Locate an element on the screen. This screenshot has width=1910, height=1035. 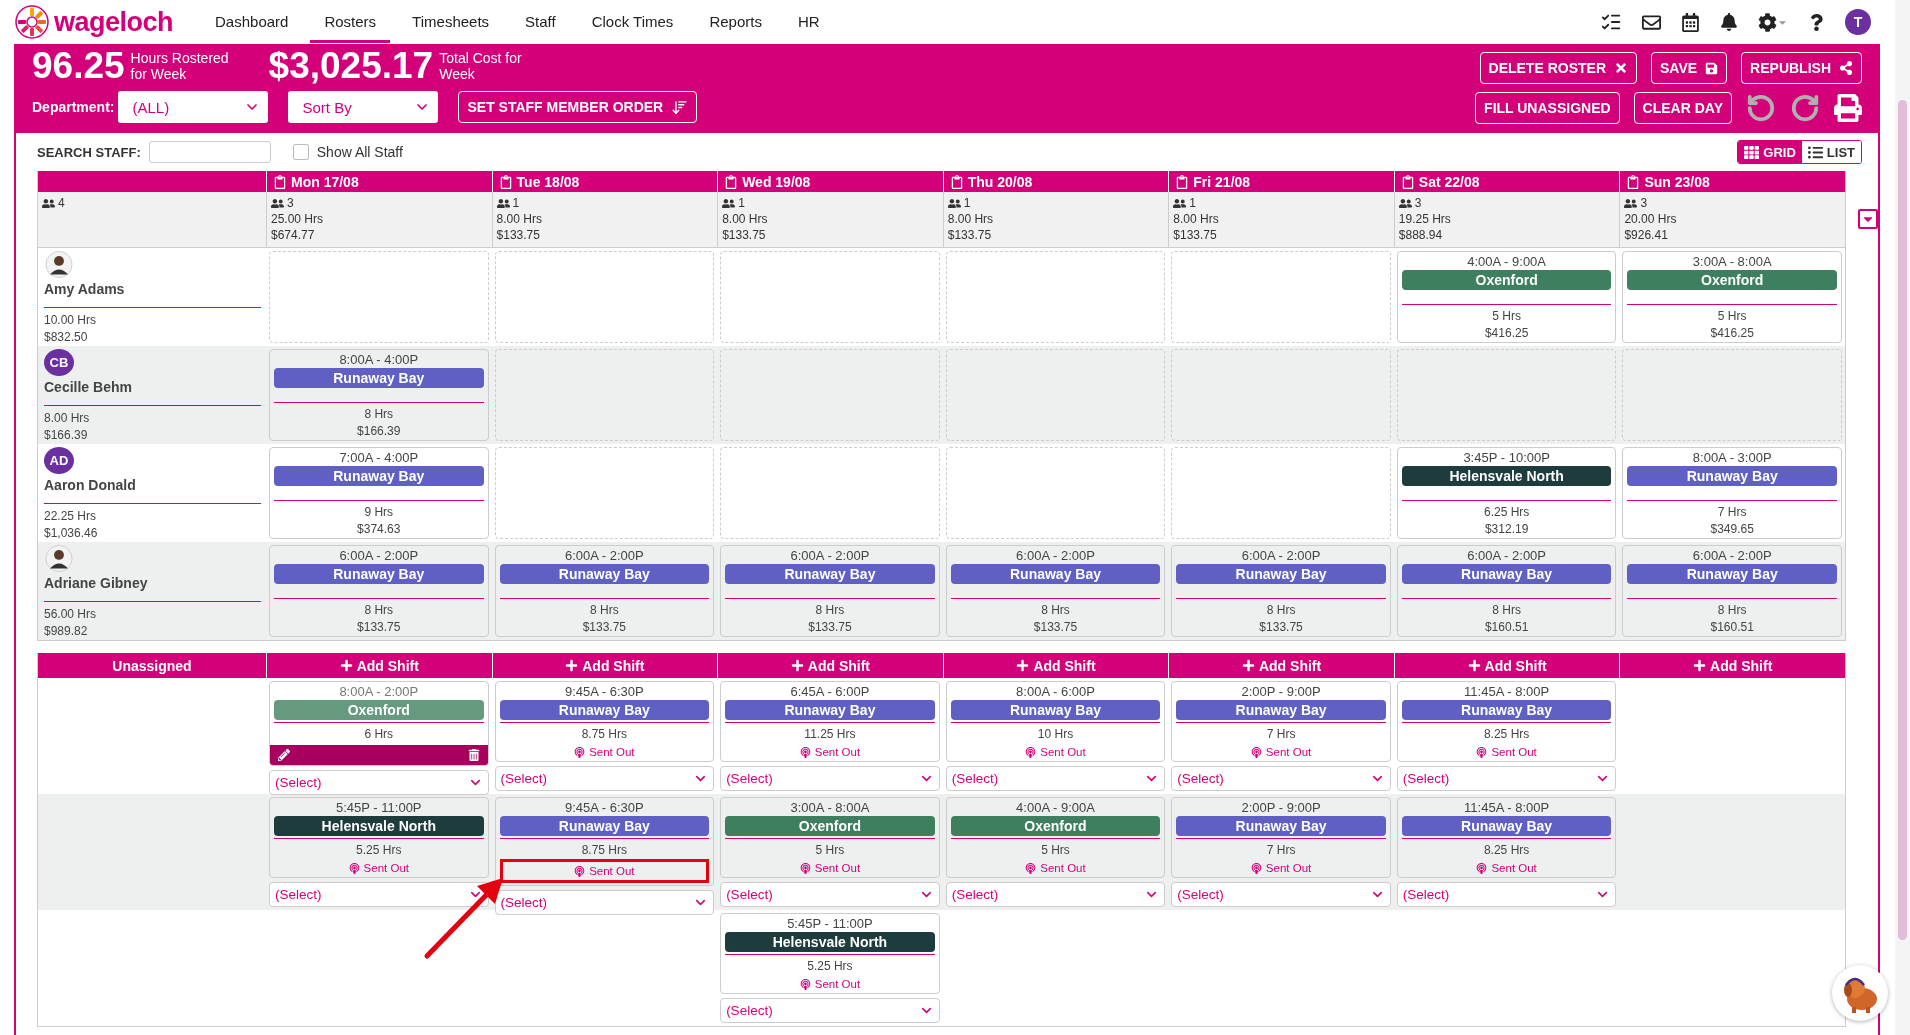
nav-tab: Staff is located at coordinates (540, 22).